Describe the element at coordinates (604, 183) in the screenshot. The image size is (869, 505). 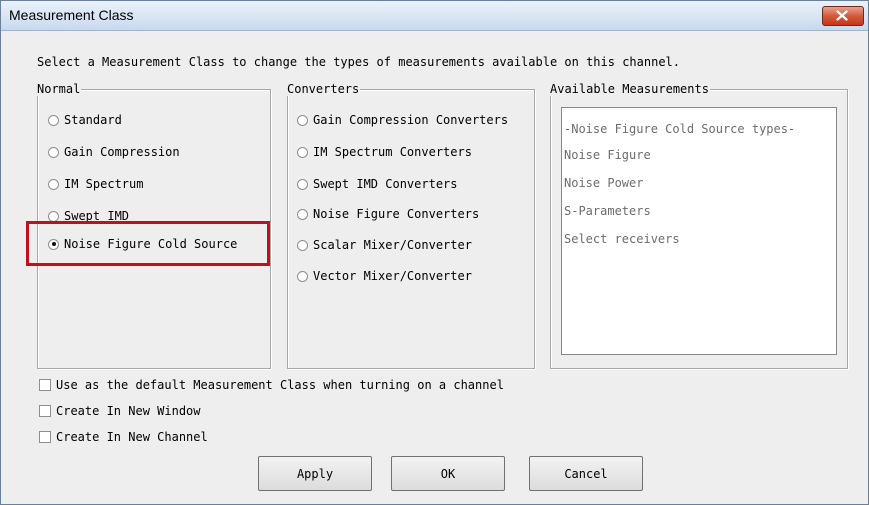
I see `list-item: Noise Power` at that location.